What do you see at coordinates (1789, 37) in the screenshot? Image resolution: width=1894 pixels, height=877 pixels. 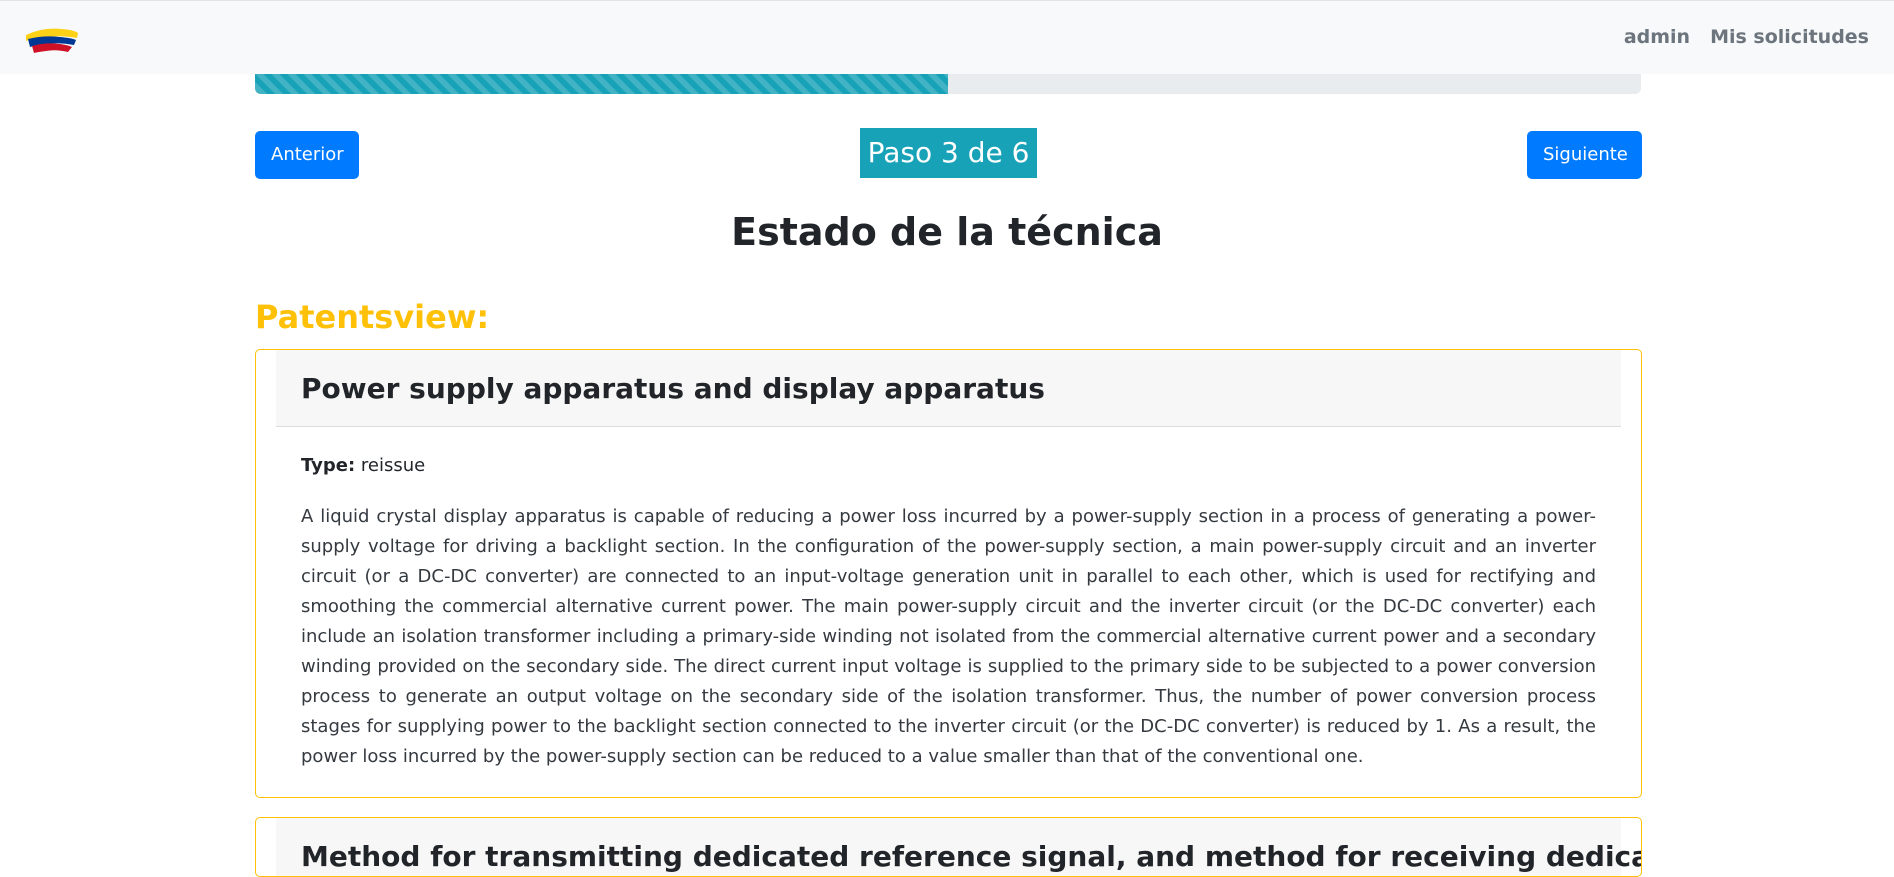 I see `nav-my-requests-link: Mis solicitudes` at bounding box center [1789, 37].